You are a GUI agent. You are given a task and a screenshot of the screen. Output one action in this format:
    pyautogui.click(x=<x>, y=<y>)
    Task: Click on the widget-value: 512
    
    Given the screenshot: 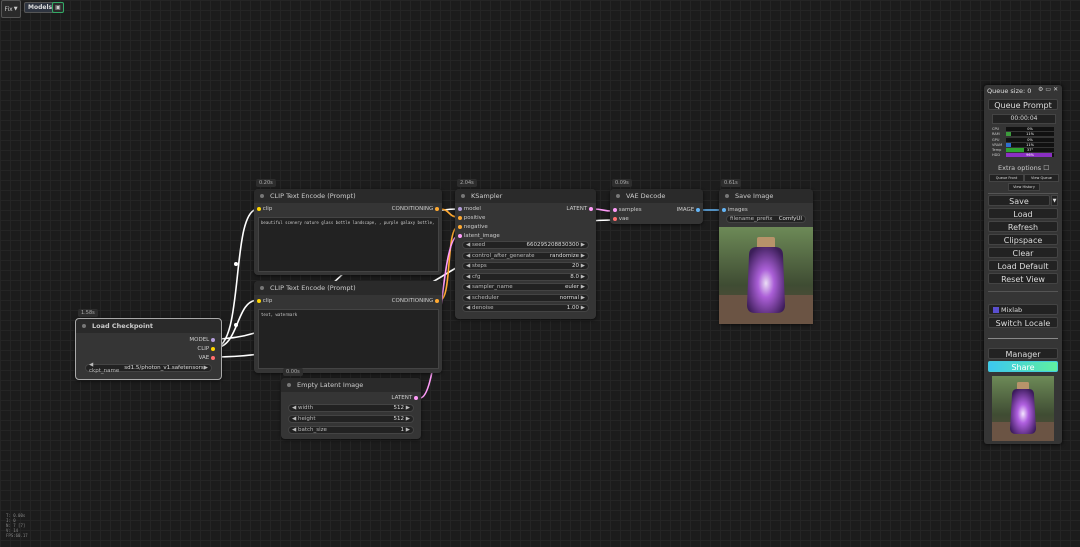 What is the action you would take?
    pyautogui.click(x=399, y=408)
    